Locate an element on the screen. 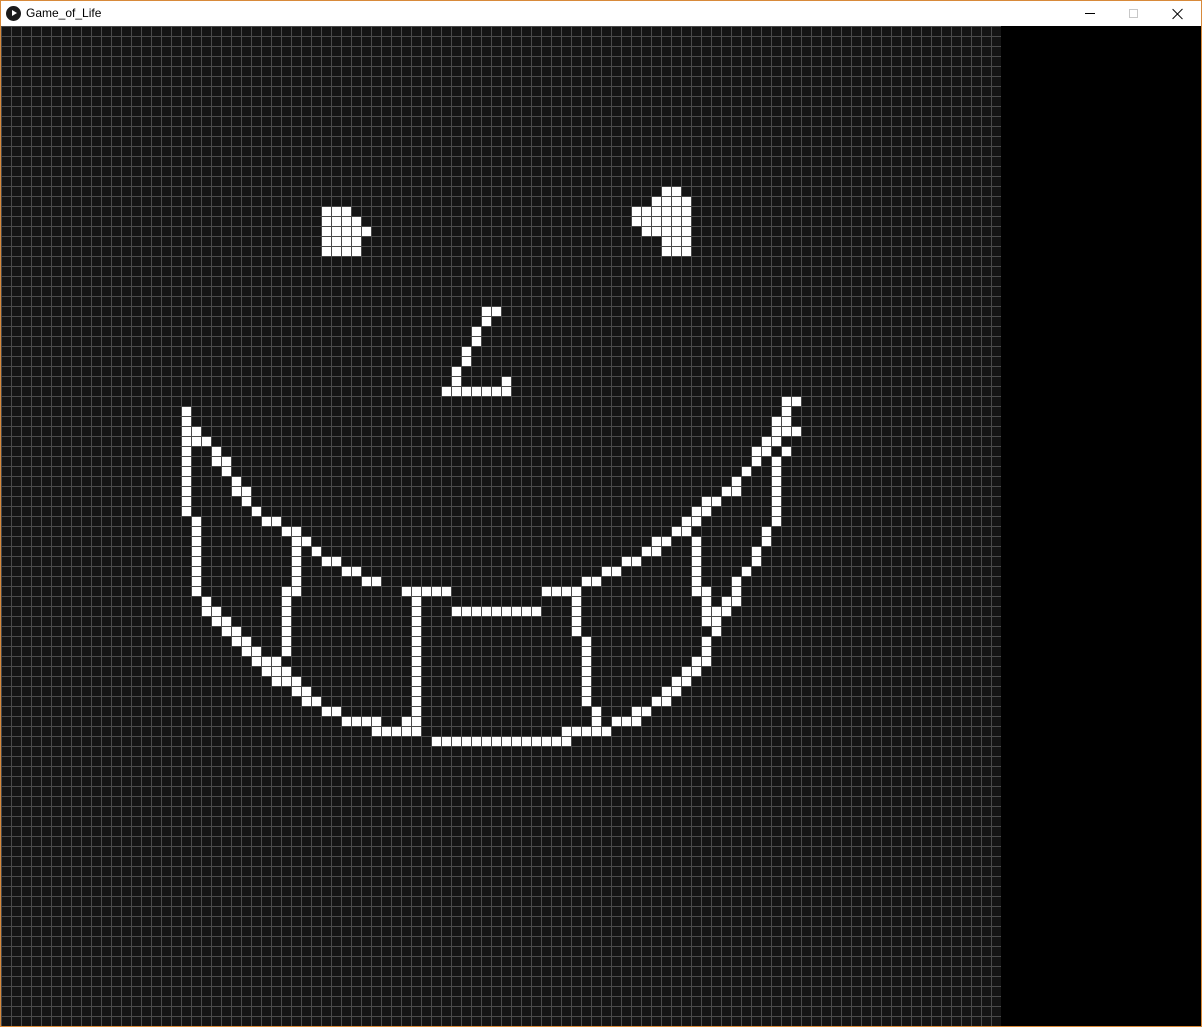 Image resolution: width=1202 pixels, height=1027 pixels. maximize-button is located at coordinates (1133, 13).